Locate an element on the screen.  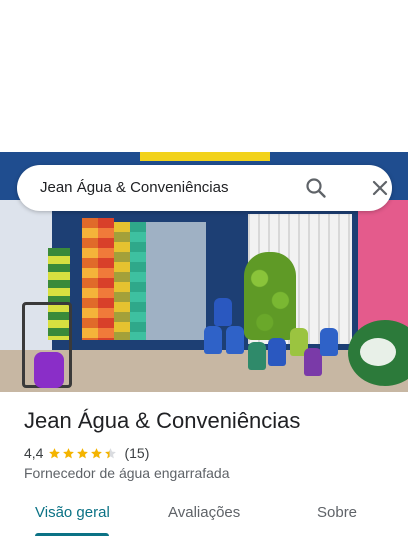
reviews-count: (15) is located at coordinates (136, 453).